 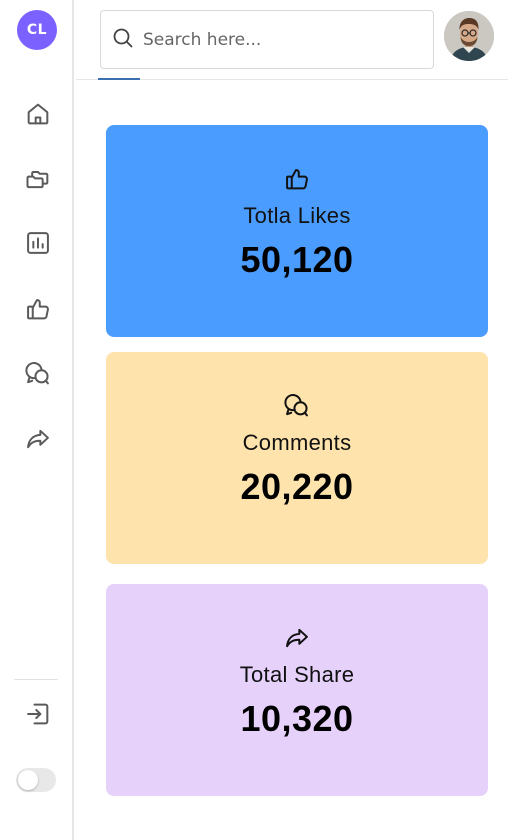 I want to click on card-value: 10,320, so click(x=297, y=718).